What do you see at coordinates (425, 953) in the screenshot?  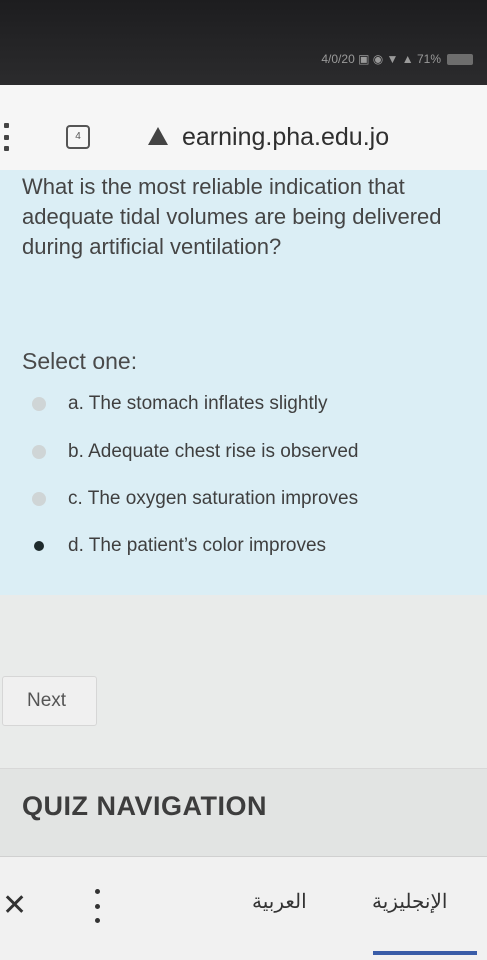 I see `active-language-underline` at bounding box center [425, 953].